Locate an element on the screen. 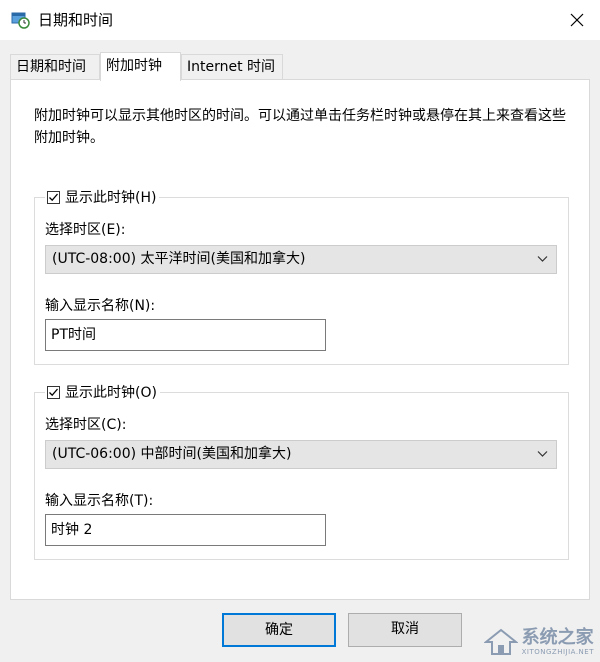 This screenshot has width=600, height=662. clock2-checkbox-row: 显示此时钟(O) is located at coordinates (102, 392).